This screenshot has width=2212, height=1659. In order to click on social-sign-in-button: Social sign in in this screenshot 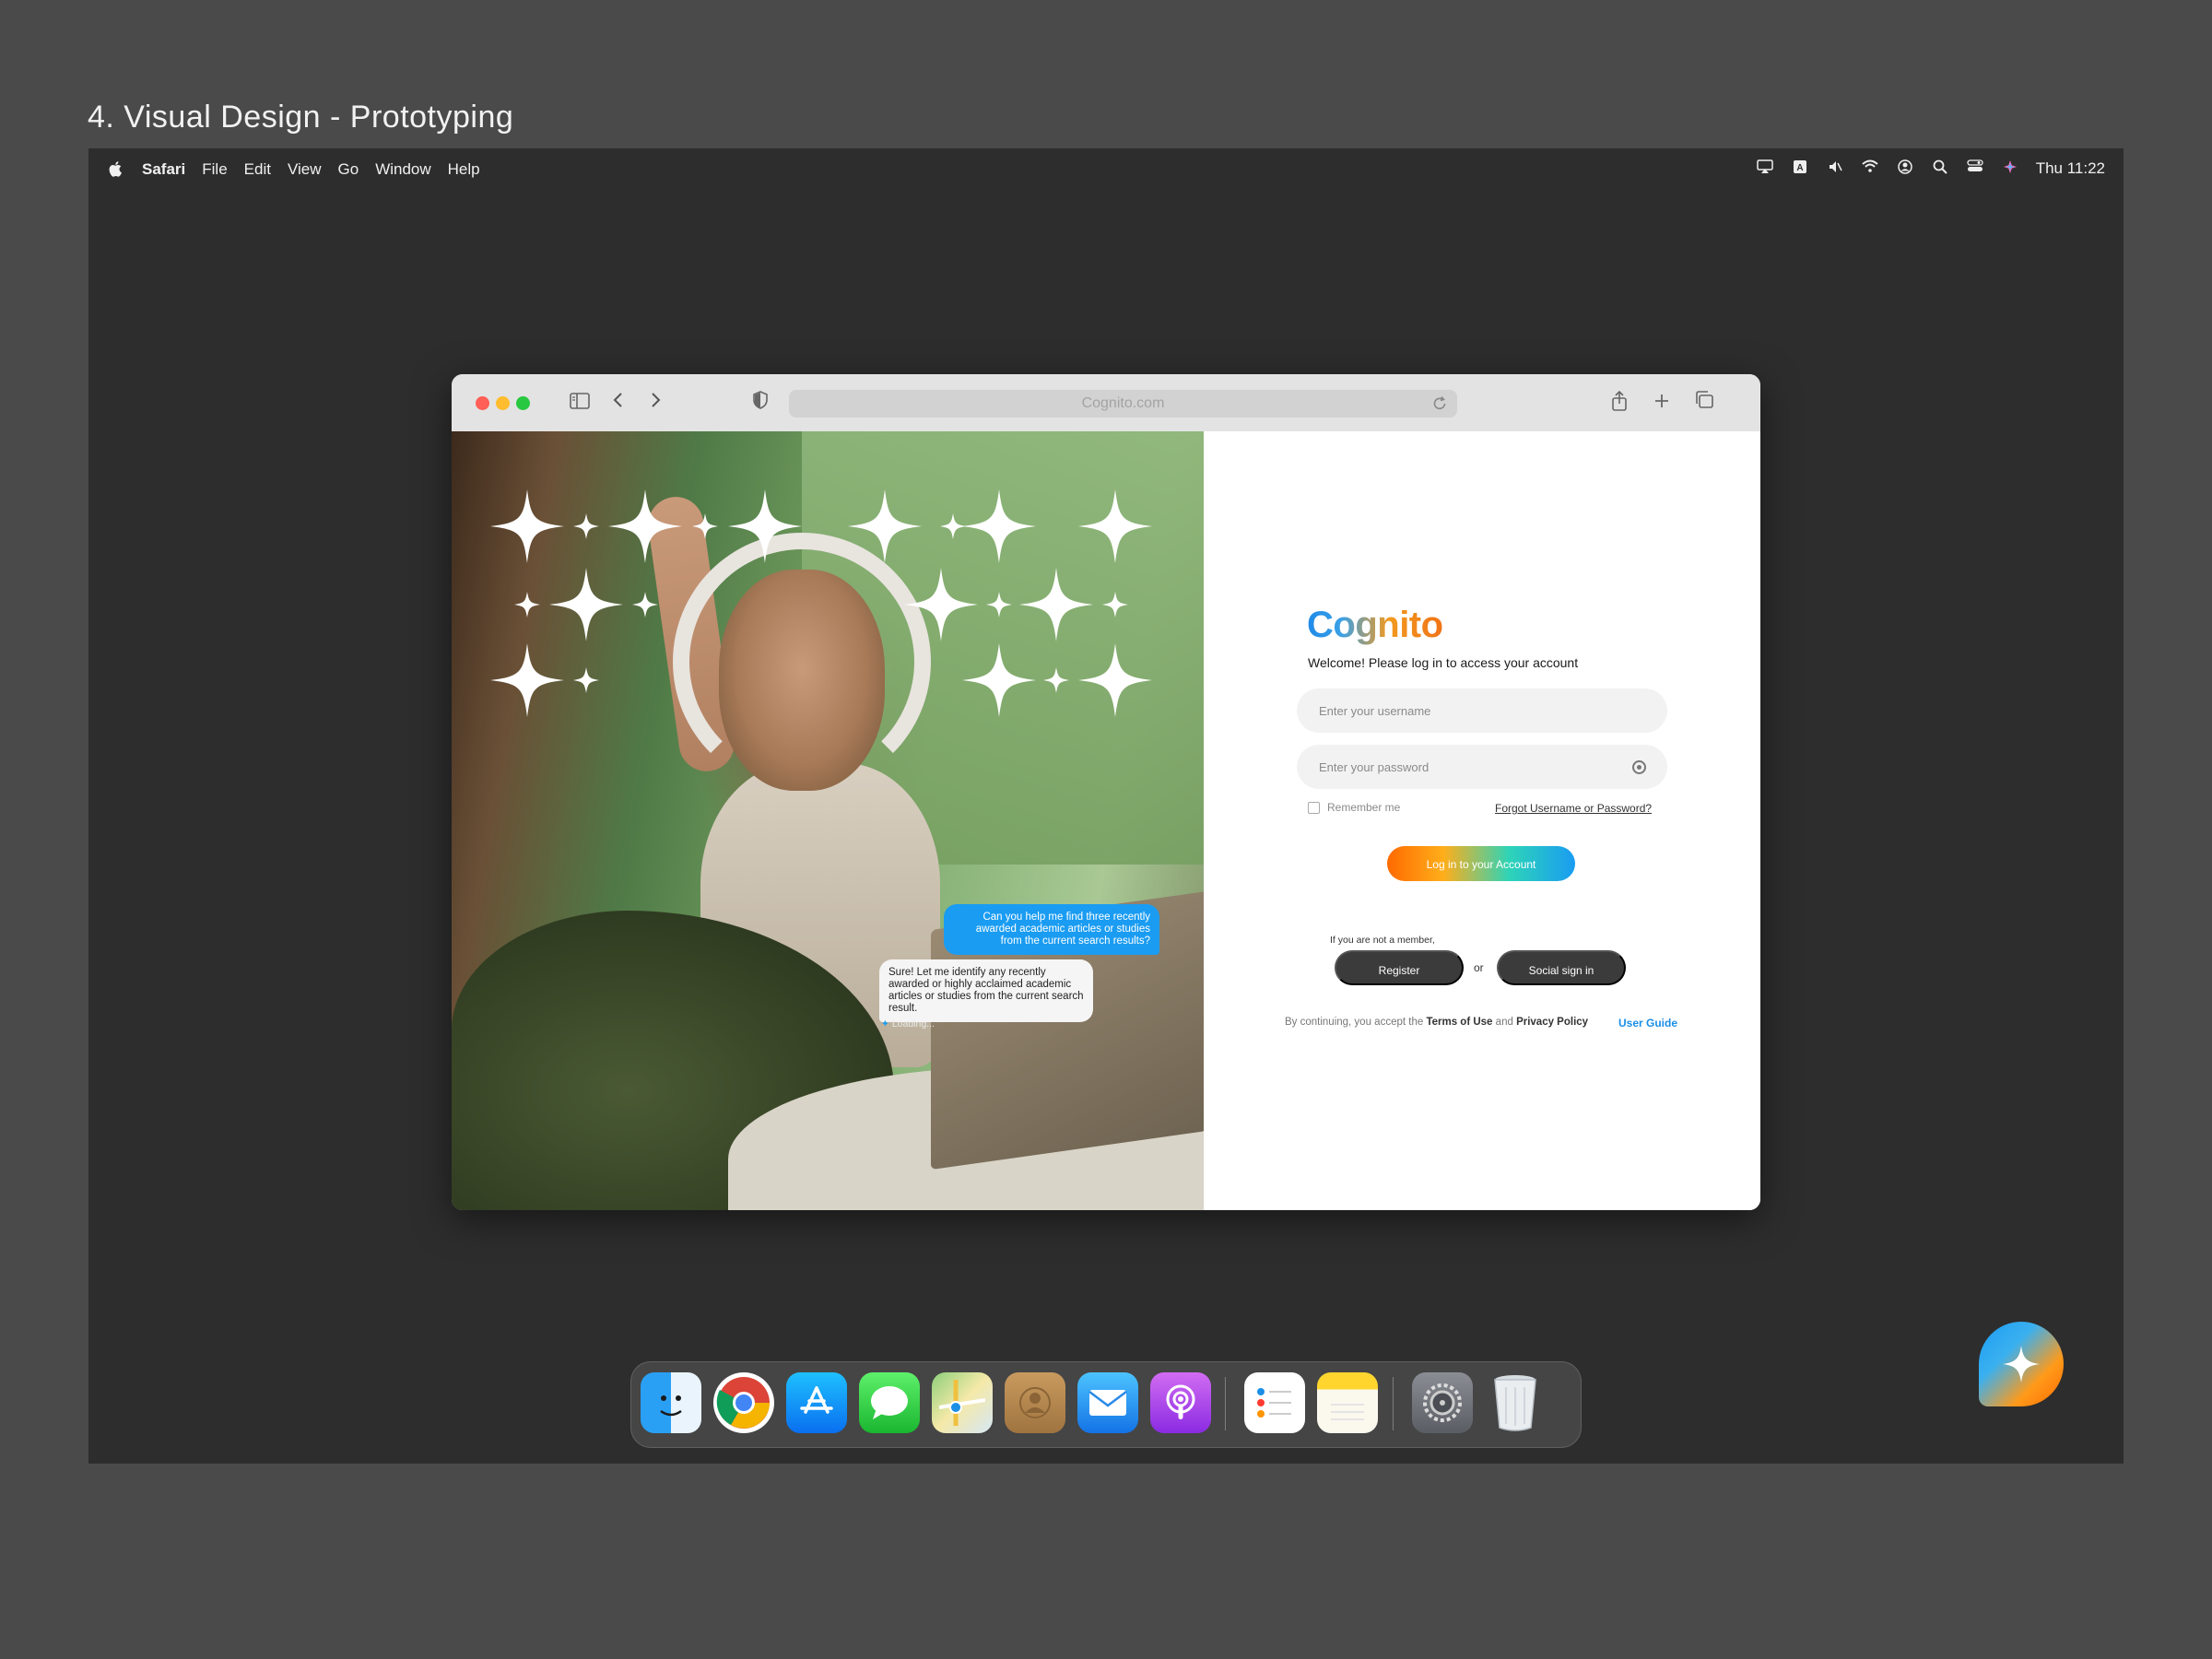, I will do `click(1561, 967)`.